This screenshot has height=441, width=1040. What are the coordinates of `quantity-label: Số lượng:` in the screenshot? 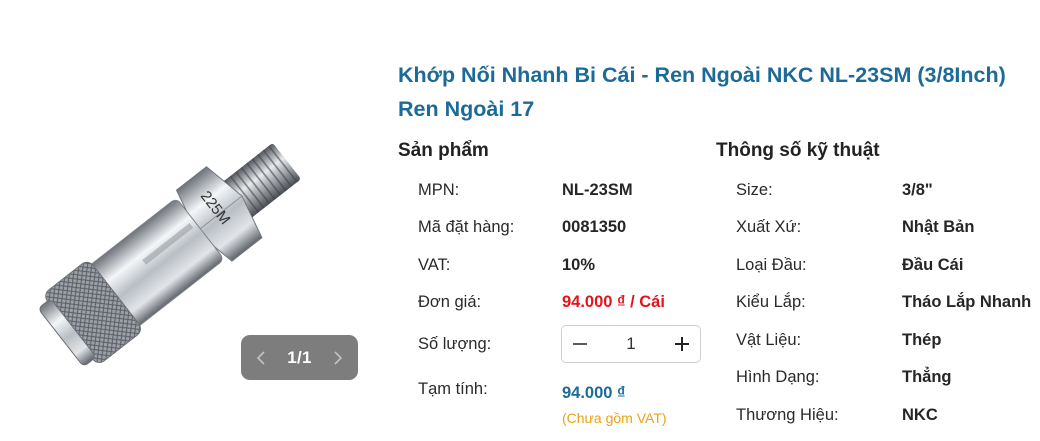 It's located at (455, 344).